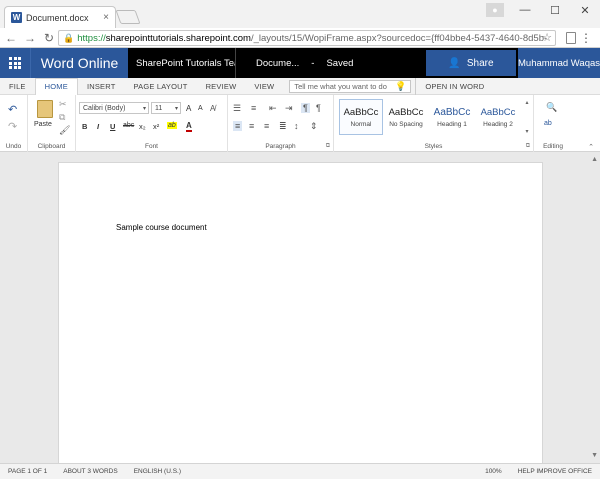  What do you see at coordinates (498, 124) in the screenshot?
I see `style-name: Heading 2` at bounding box center [498, 124].